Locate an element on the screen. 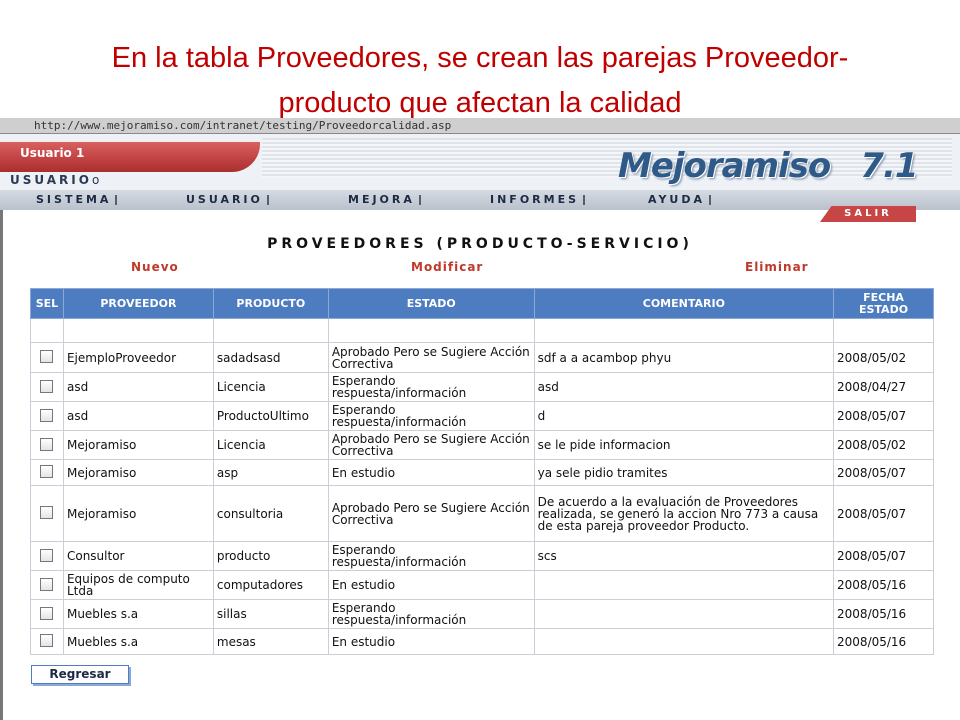 The height and width of the screenshot is (720, 960). app-header: Usuario 1 USUARIOo Mejoramiso 7.1 is located at coordinates (480, 162).